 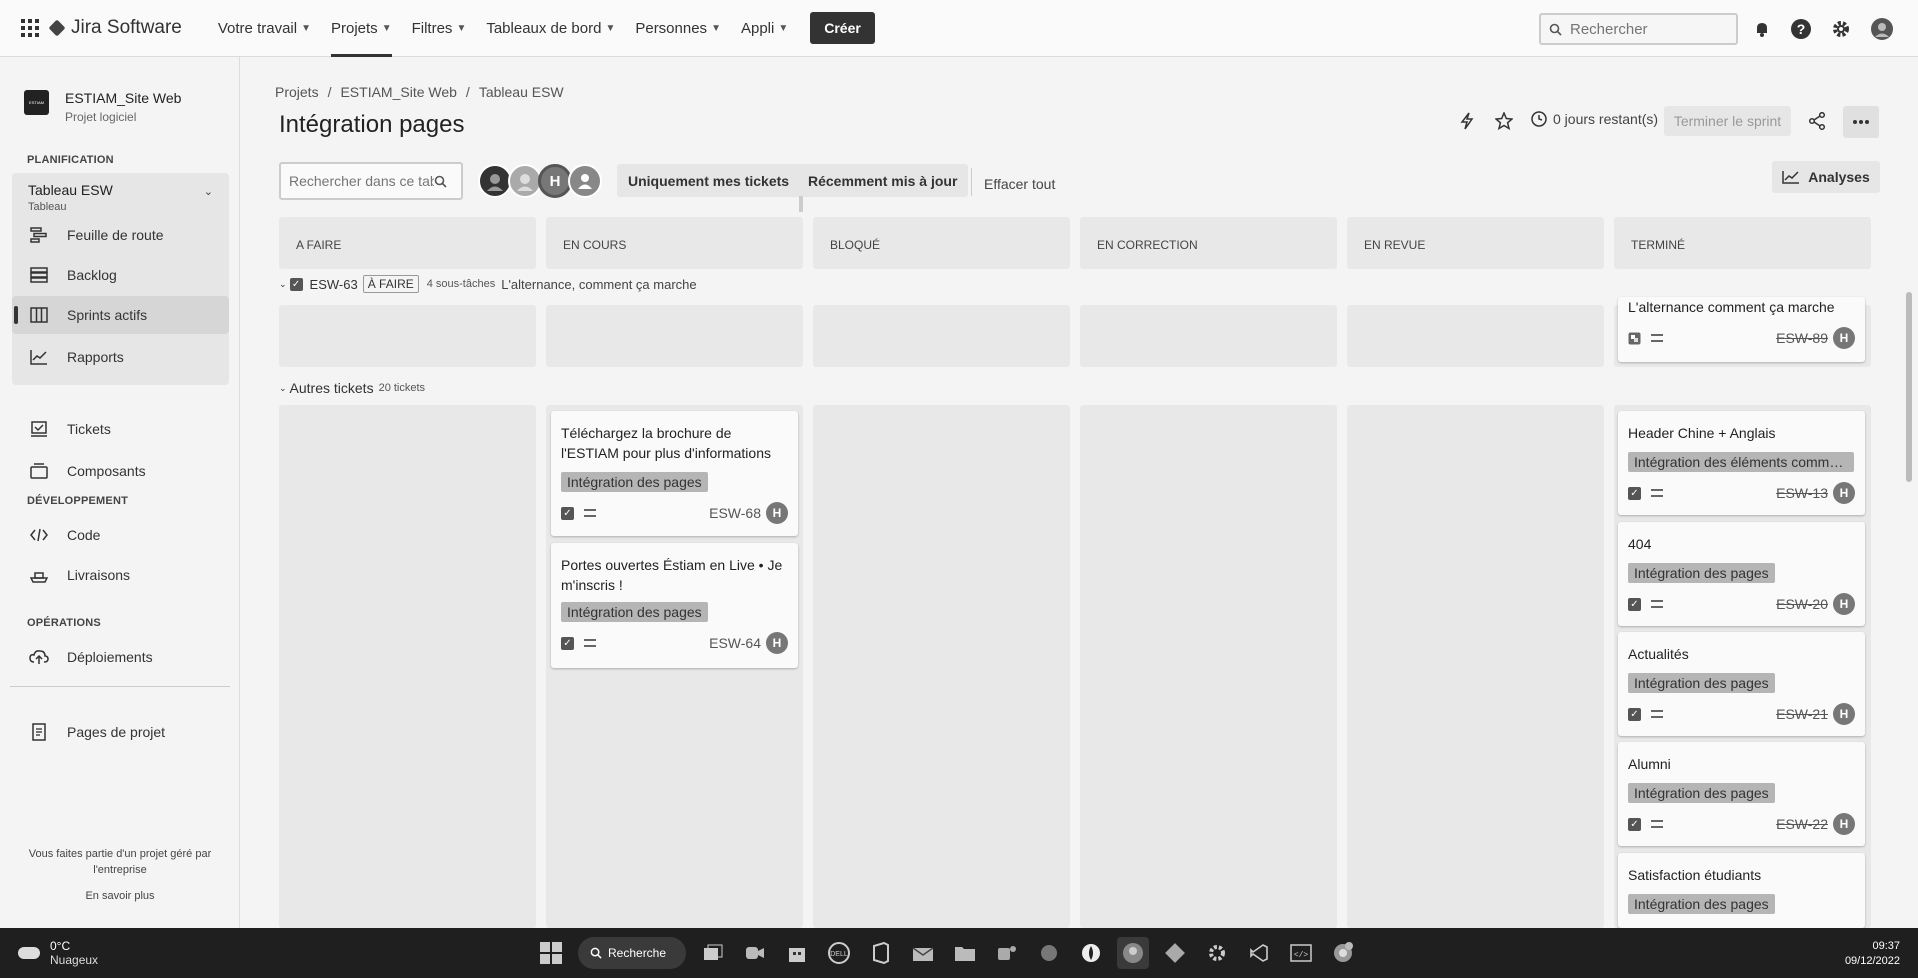 What do you see at coordinates (1909, 572) in the screenshot?
I see `vertical-scrollbar` at bounding box center [1909, 572].